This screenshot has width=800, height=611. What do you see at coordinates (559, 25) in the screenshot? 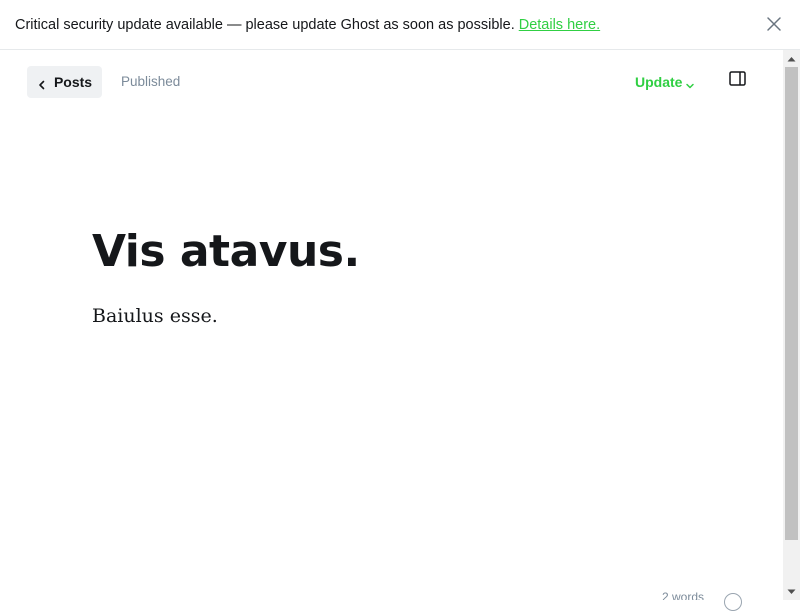
I see `banner-details-link: Details here.` at bounding box center [559, 25].